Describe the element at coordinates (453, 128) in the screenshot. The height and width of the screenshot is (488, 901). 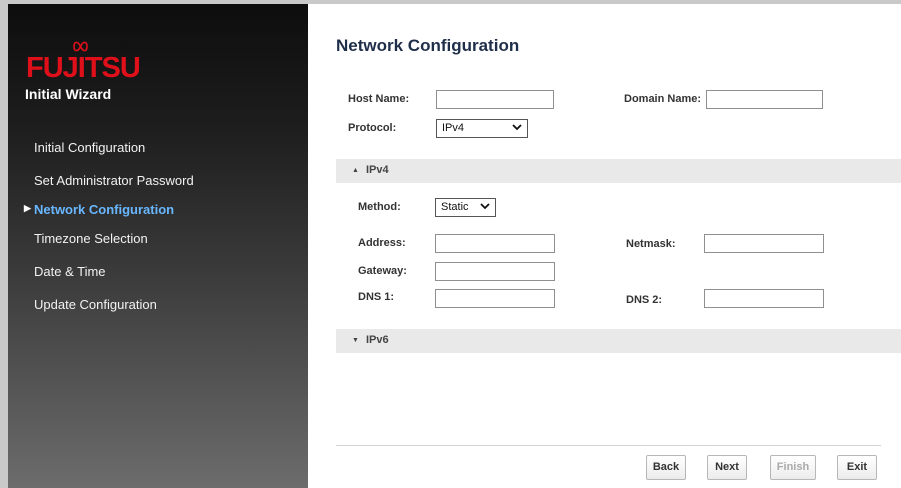
I see `protocol-select-value: IPv4` at that location.